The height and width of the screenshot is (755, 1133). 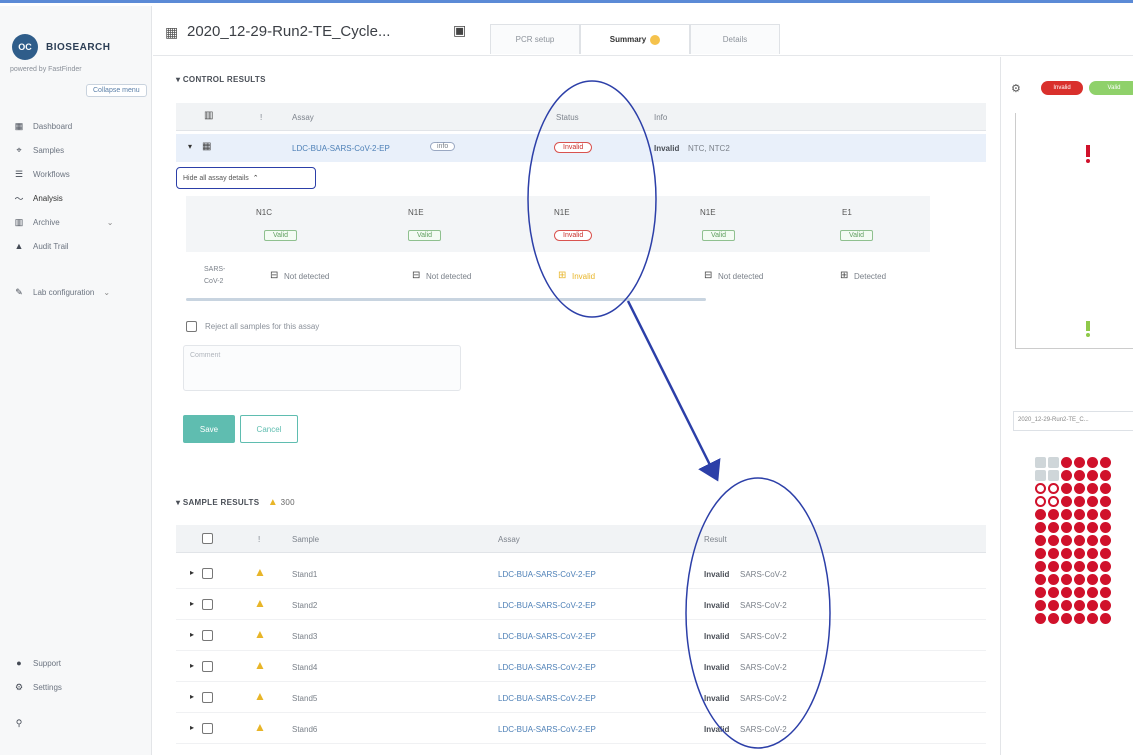 What do you see at coordinates (191, 326) in the screenshot?
I see `reject-all-checkbox` at bounding box center [191, 326].